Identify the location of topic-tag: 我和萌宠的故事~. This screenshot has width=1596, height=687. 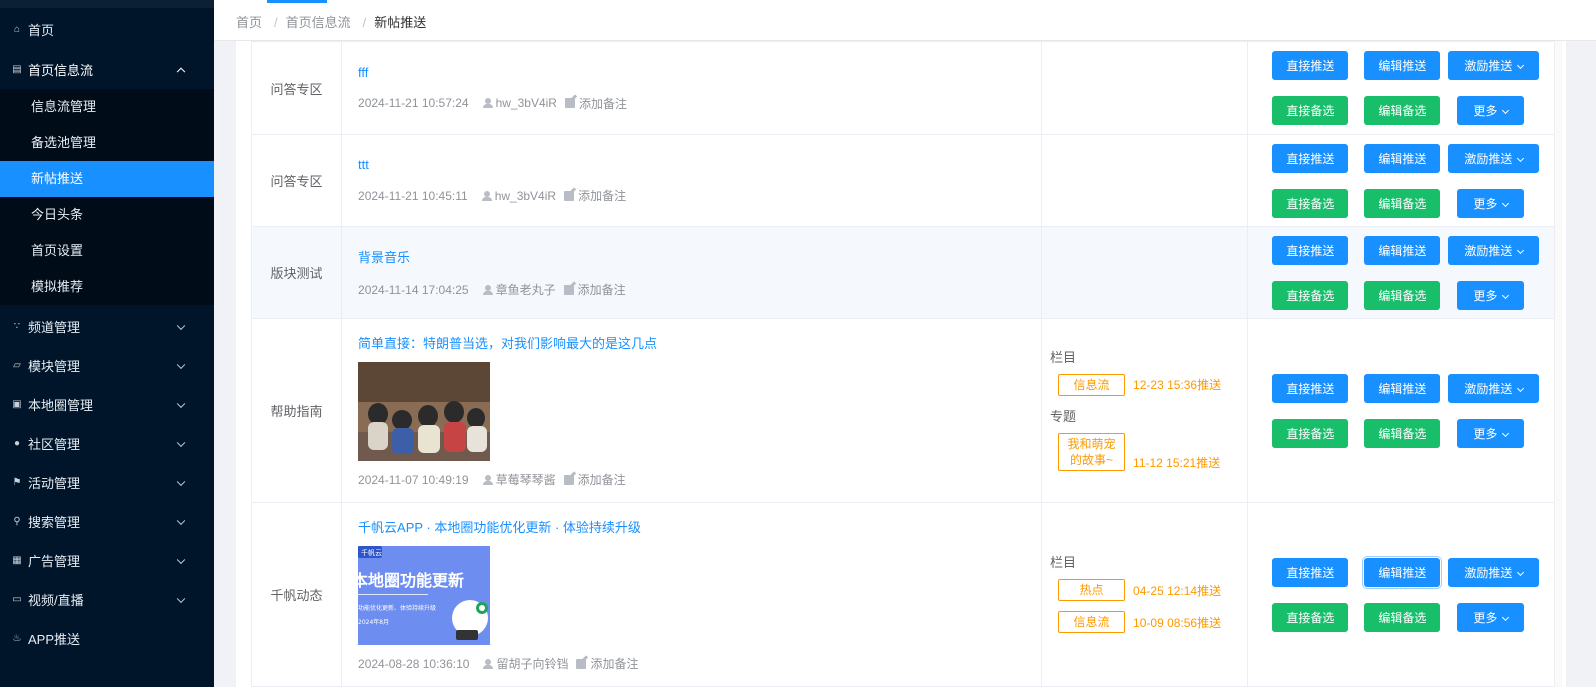
(1092, 451).